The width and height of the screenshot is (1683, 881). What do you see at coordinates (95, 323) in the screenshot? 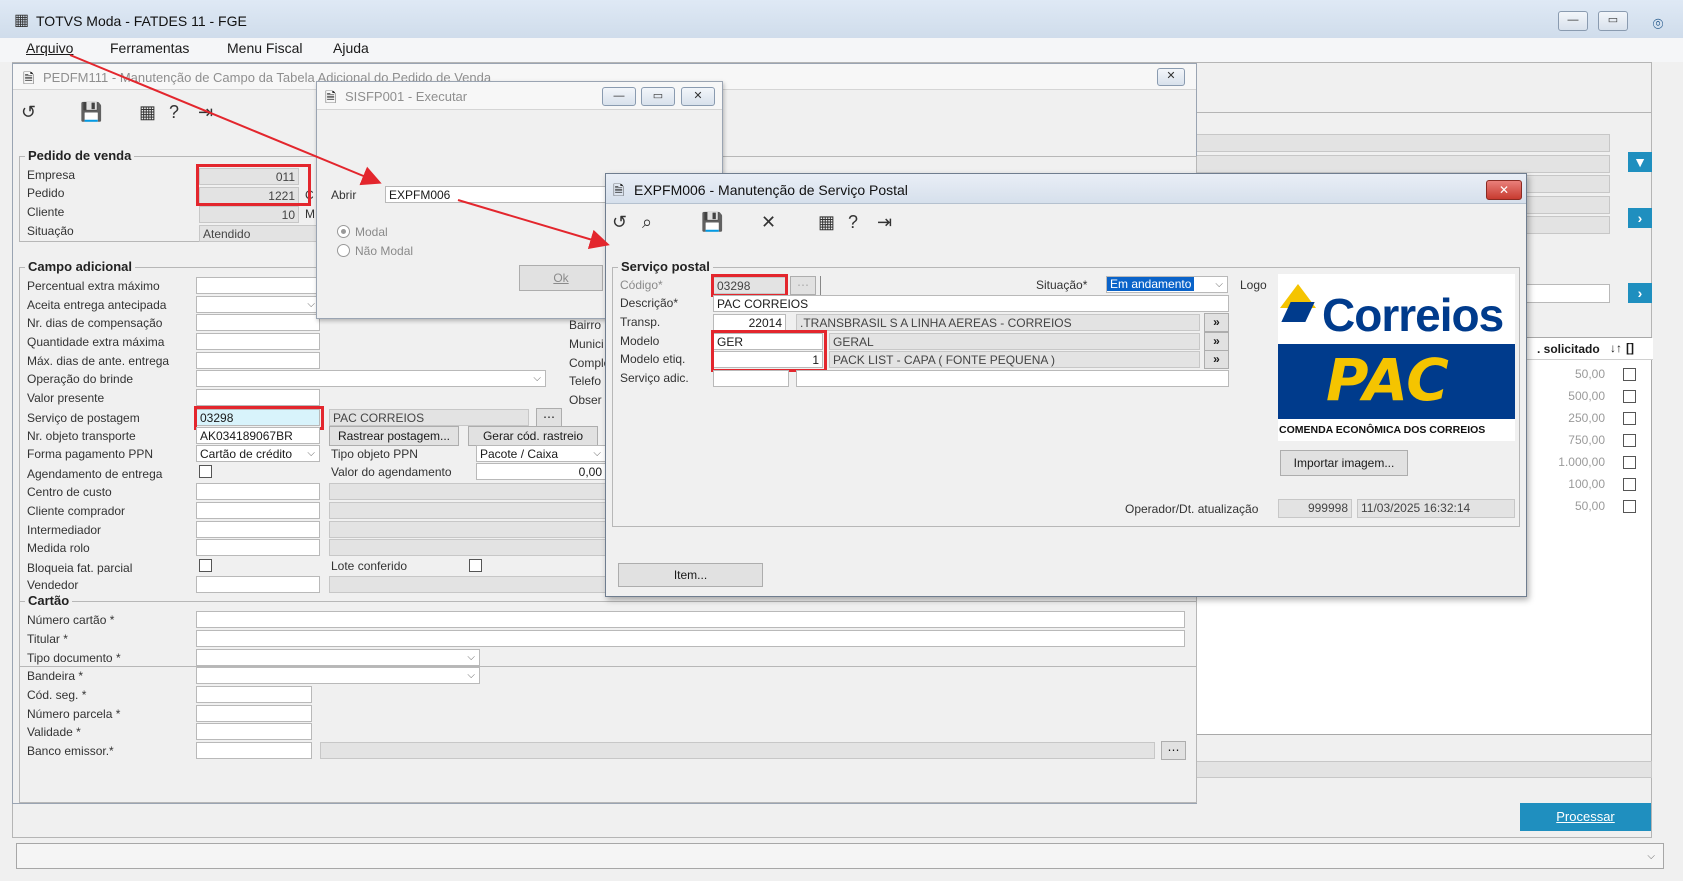
I see `campo-label-2: Nr. dias de compensação` at bounding box center [95, 323].